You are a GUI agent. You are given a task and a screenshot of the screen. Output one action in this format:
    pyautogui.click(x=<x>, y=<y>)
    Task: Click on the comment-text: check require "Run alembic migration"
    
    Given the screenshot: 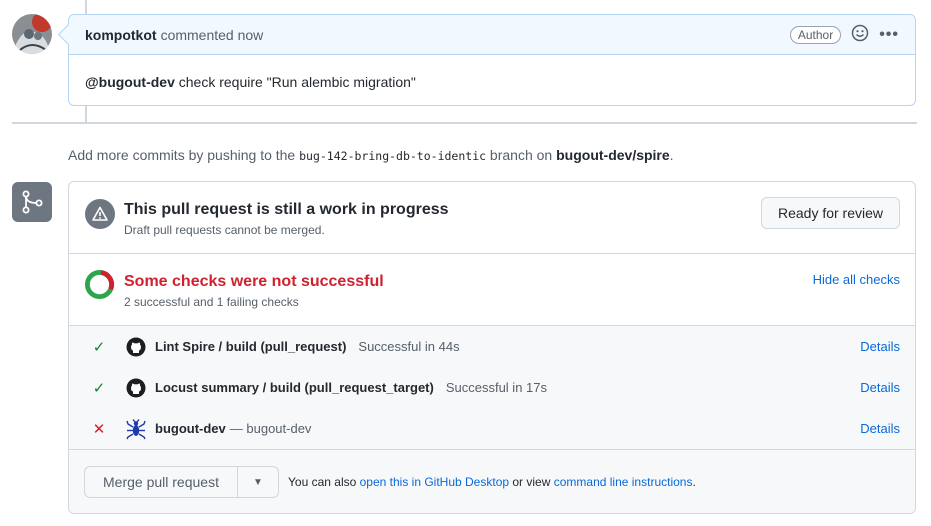 What is the action you would take?
    pyautogui.click(x=295, y=82)
    